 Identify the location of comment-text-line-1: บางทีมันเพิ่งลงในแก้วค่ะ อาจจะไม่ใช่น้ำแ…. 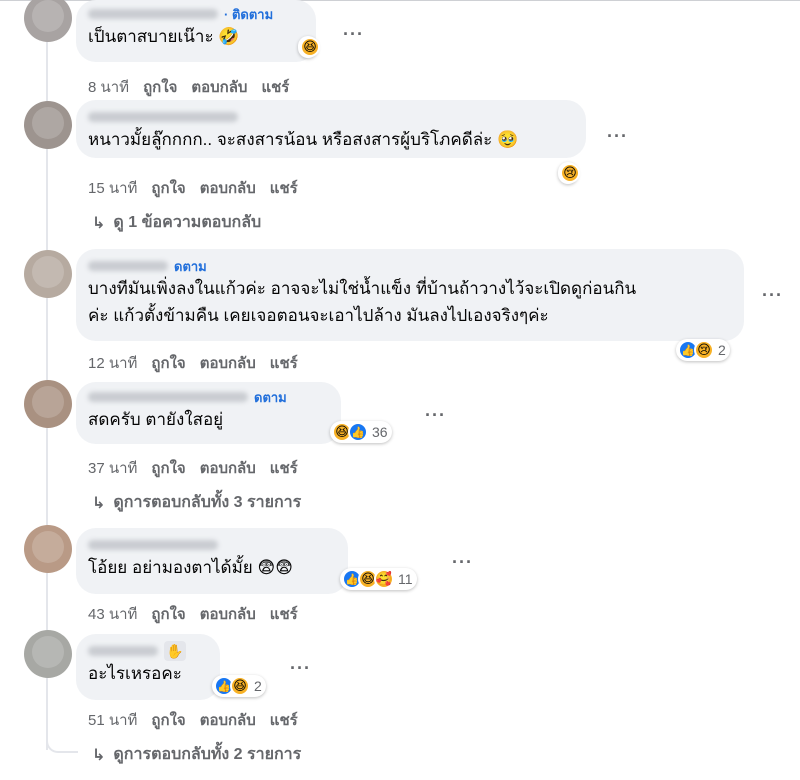
(362, 288).